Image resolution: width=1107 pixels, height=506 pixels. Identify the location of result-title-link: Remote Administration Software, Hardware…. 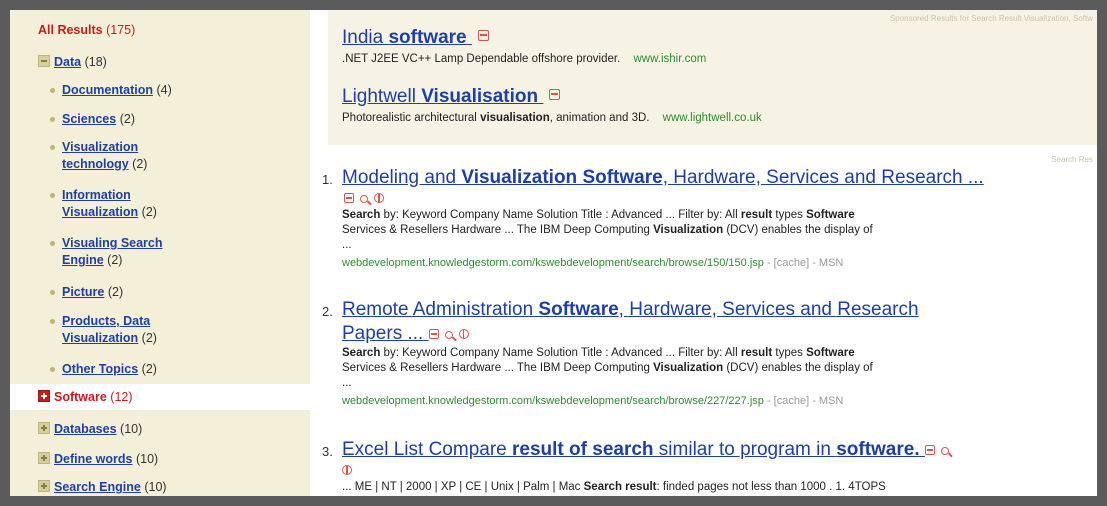
(714, 322).